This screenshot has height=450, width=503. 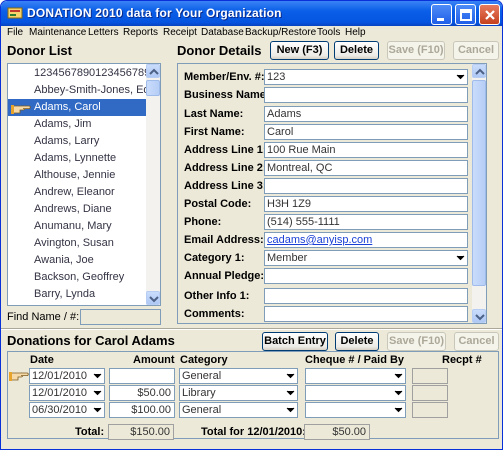 What do you see at coordinates (77, 243) in the screenshot?
I see `list-item: Avington, Susan` at bounding box center [77, 243].